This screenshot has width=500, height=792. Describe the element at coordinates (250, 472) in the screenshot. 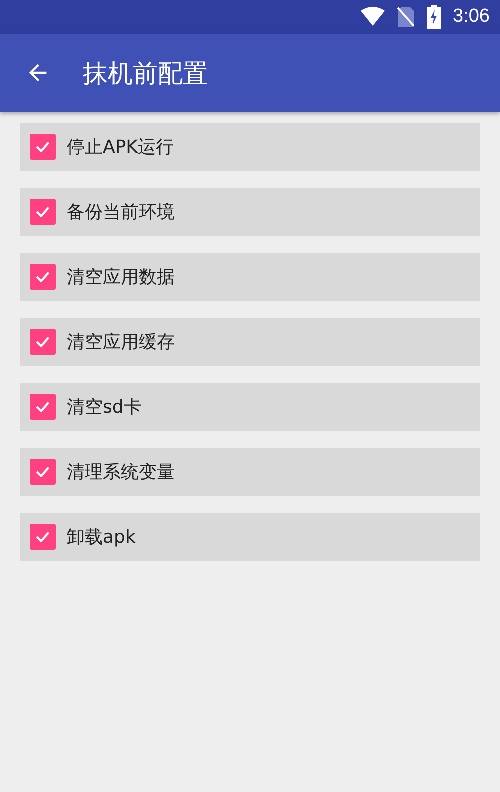

I see `option-row: 清理系统变量` at that location.